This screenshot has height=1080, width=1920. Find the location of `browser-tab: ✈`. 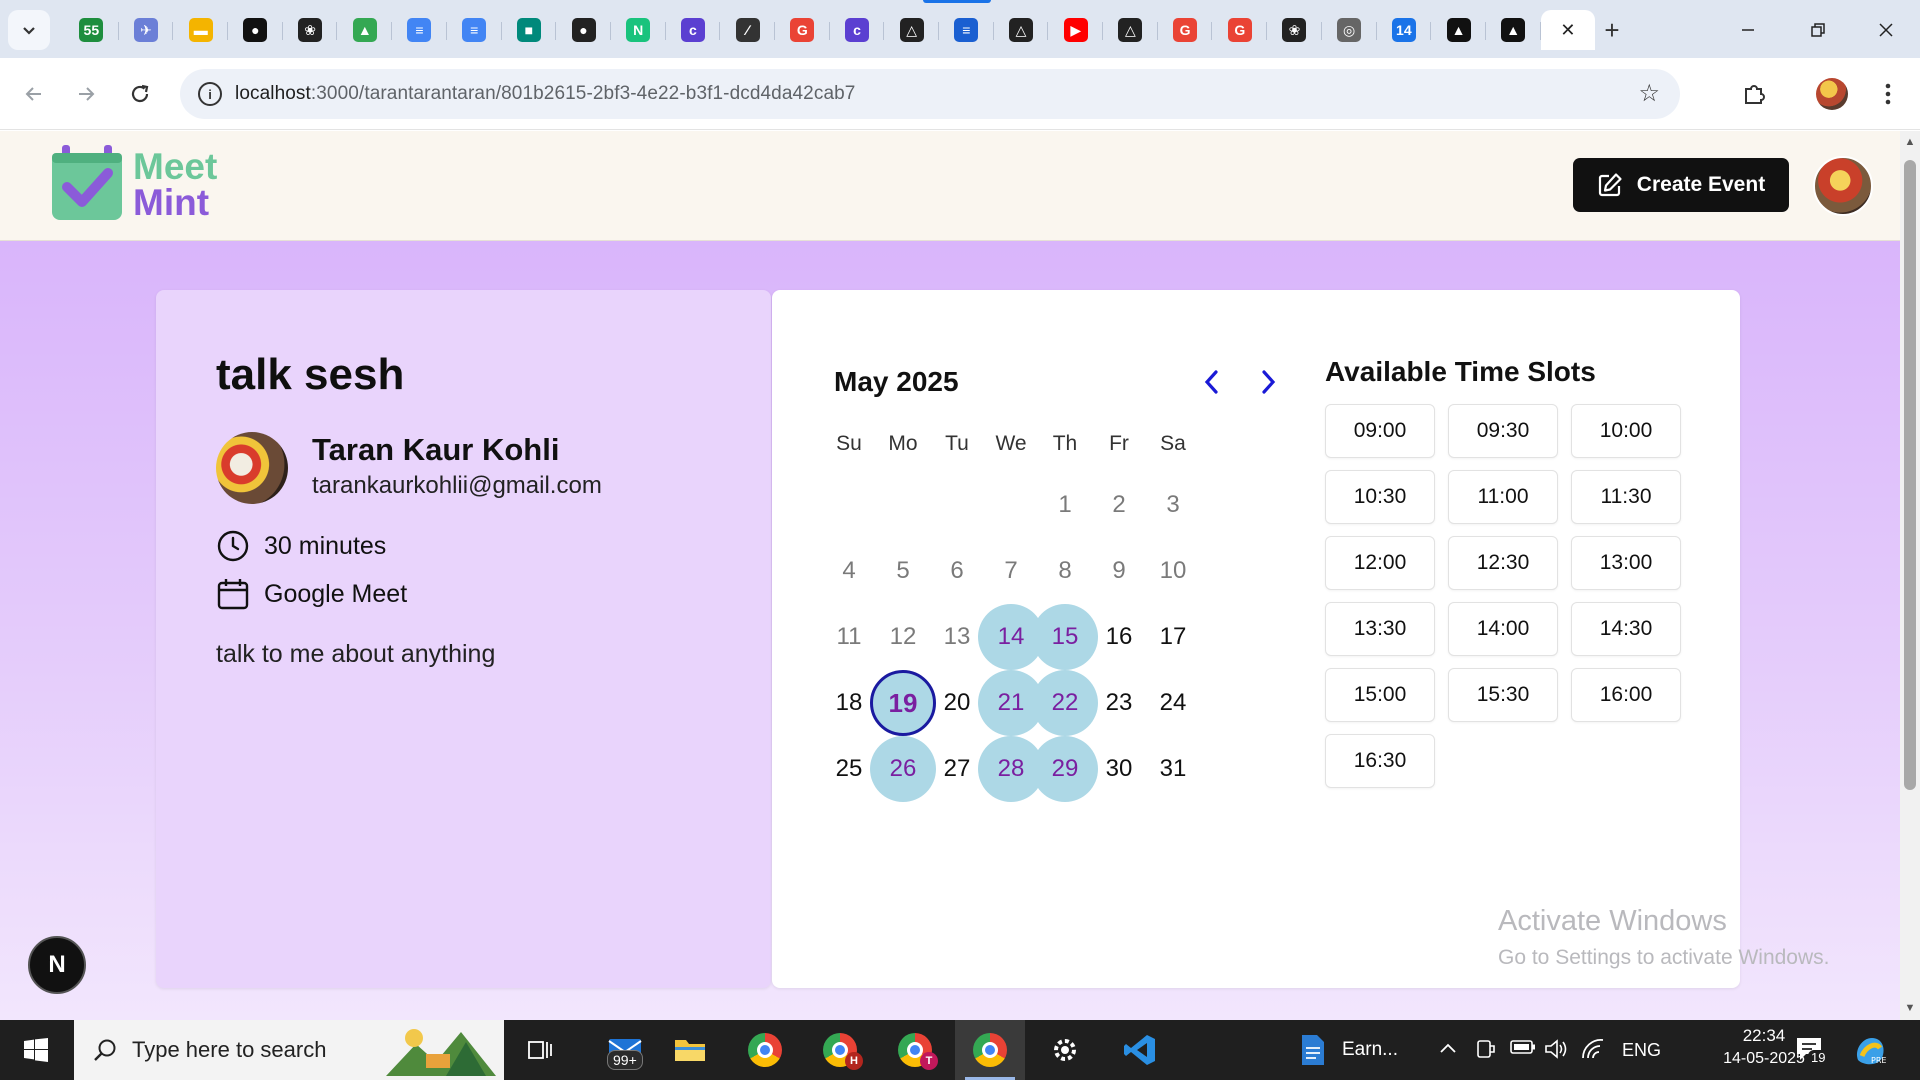

browser-tab: ✈ is located at coordinates (146, 30).